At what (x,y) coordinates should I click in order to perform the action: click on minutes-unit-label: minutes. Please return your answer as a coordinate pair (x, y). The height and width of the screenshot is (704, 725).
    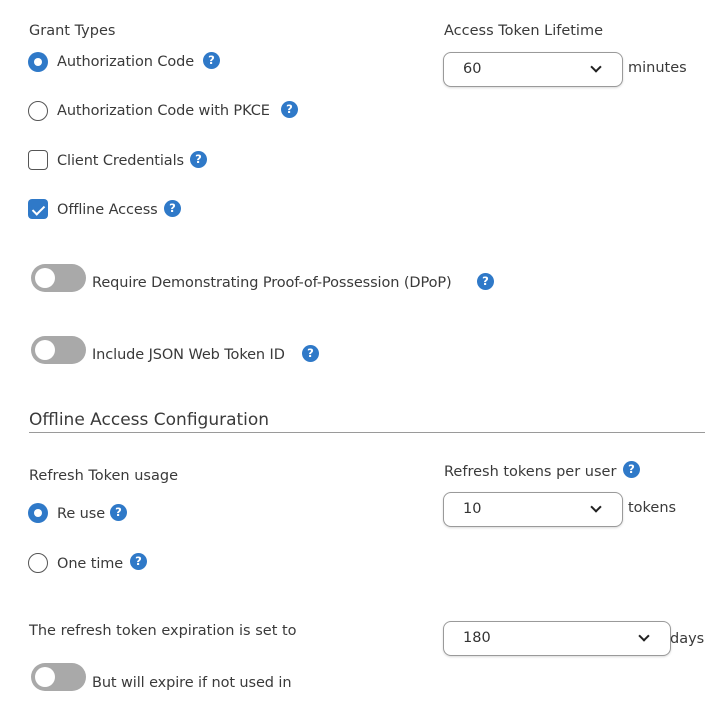
    Looking at the image, I should click on (657, 68).